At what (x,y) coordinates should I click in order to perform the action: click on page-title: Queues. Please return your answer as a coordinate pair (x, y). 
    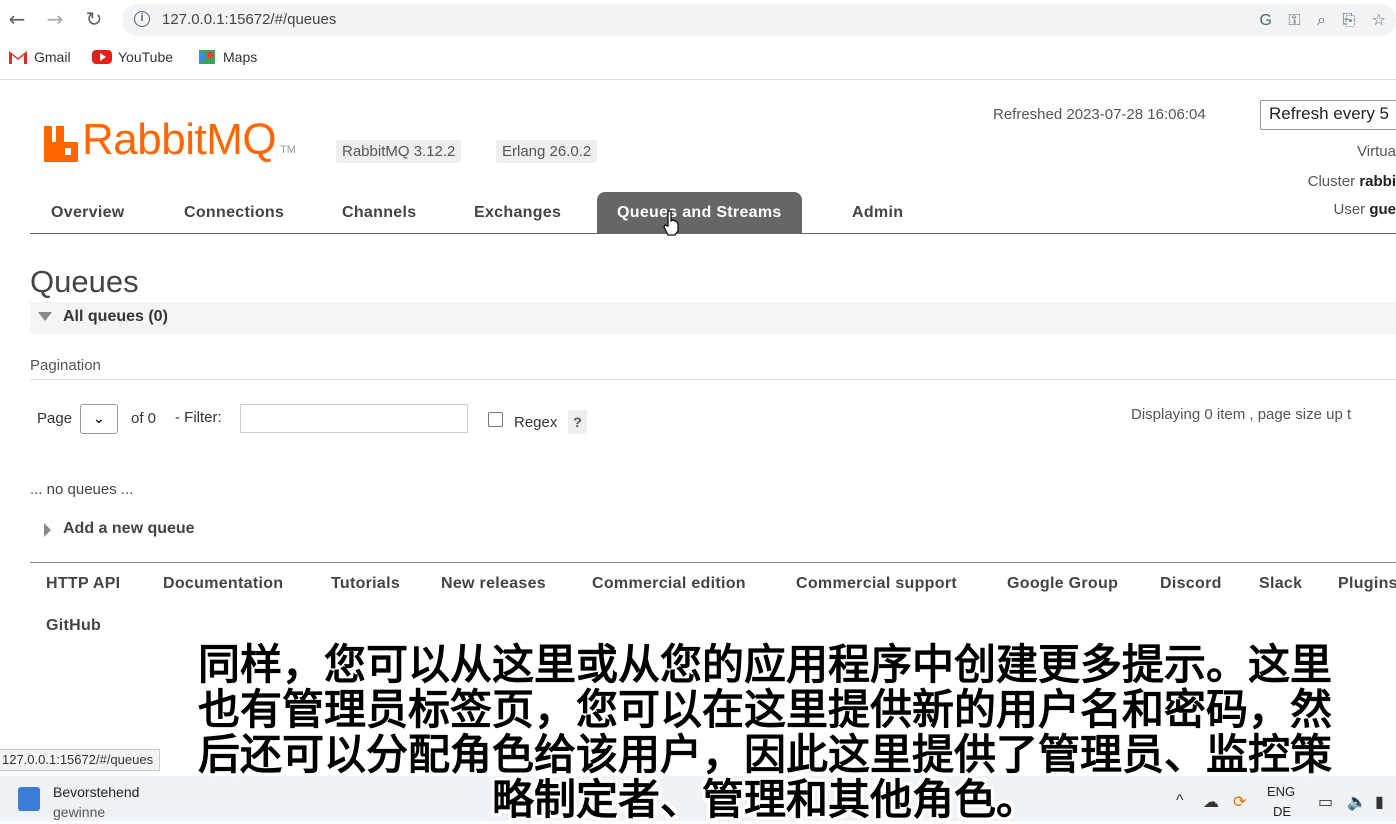
    Looking at the image, I should click on (84, 281).